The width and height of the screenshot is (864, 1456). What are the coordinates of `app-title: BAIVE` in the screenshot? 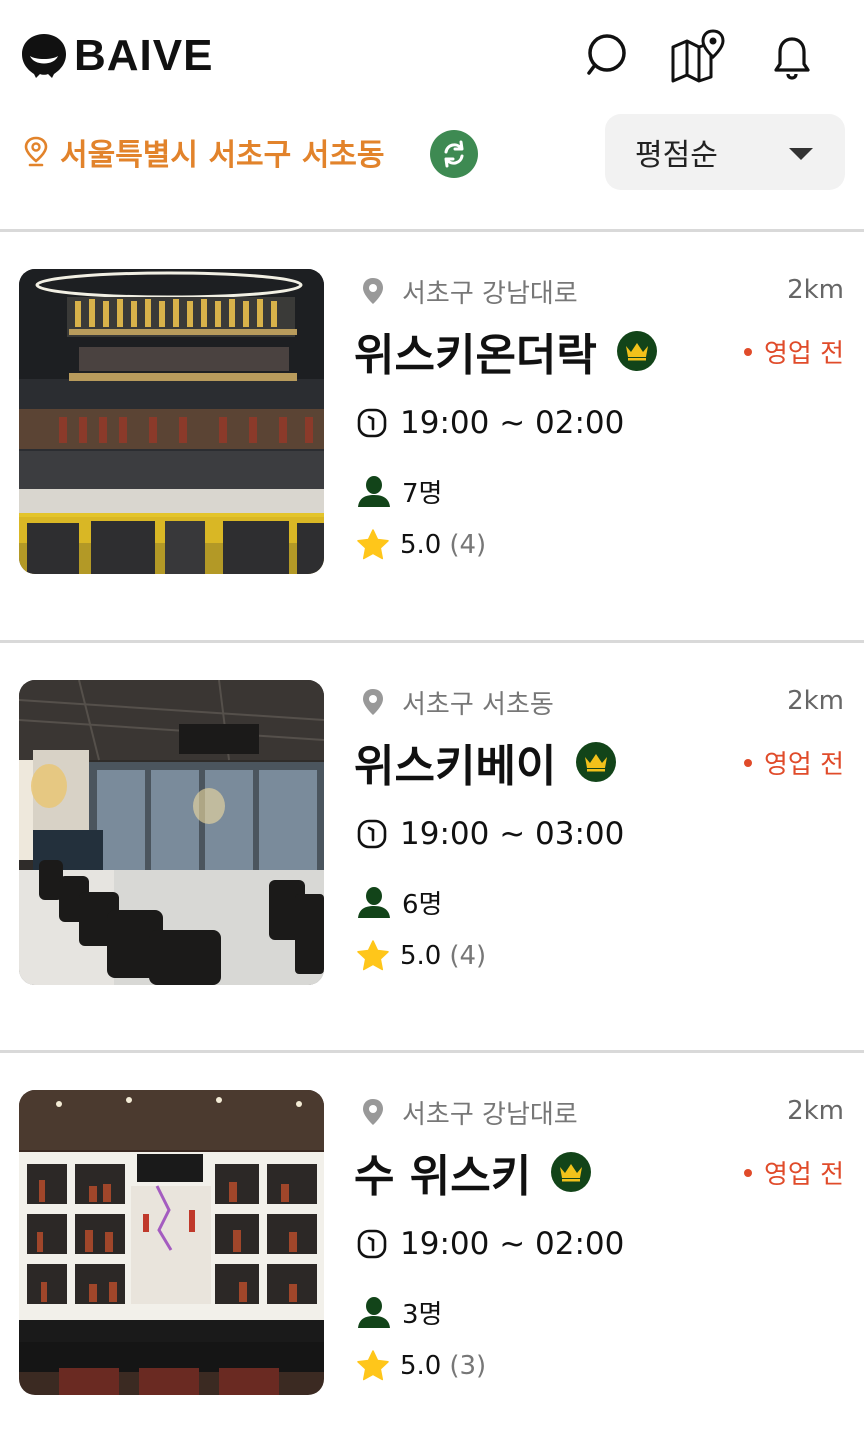 It's located at (144, 55).